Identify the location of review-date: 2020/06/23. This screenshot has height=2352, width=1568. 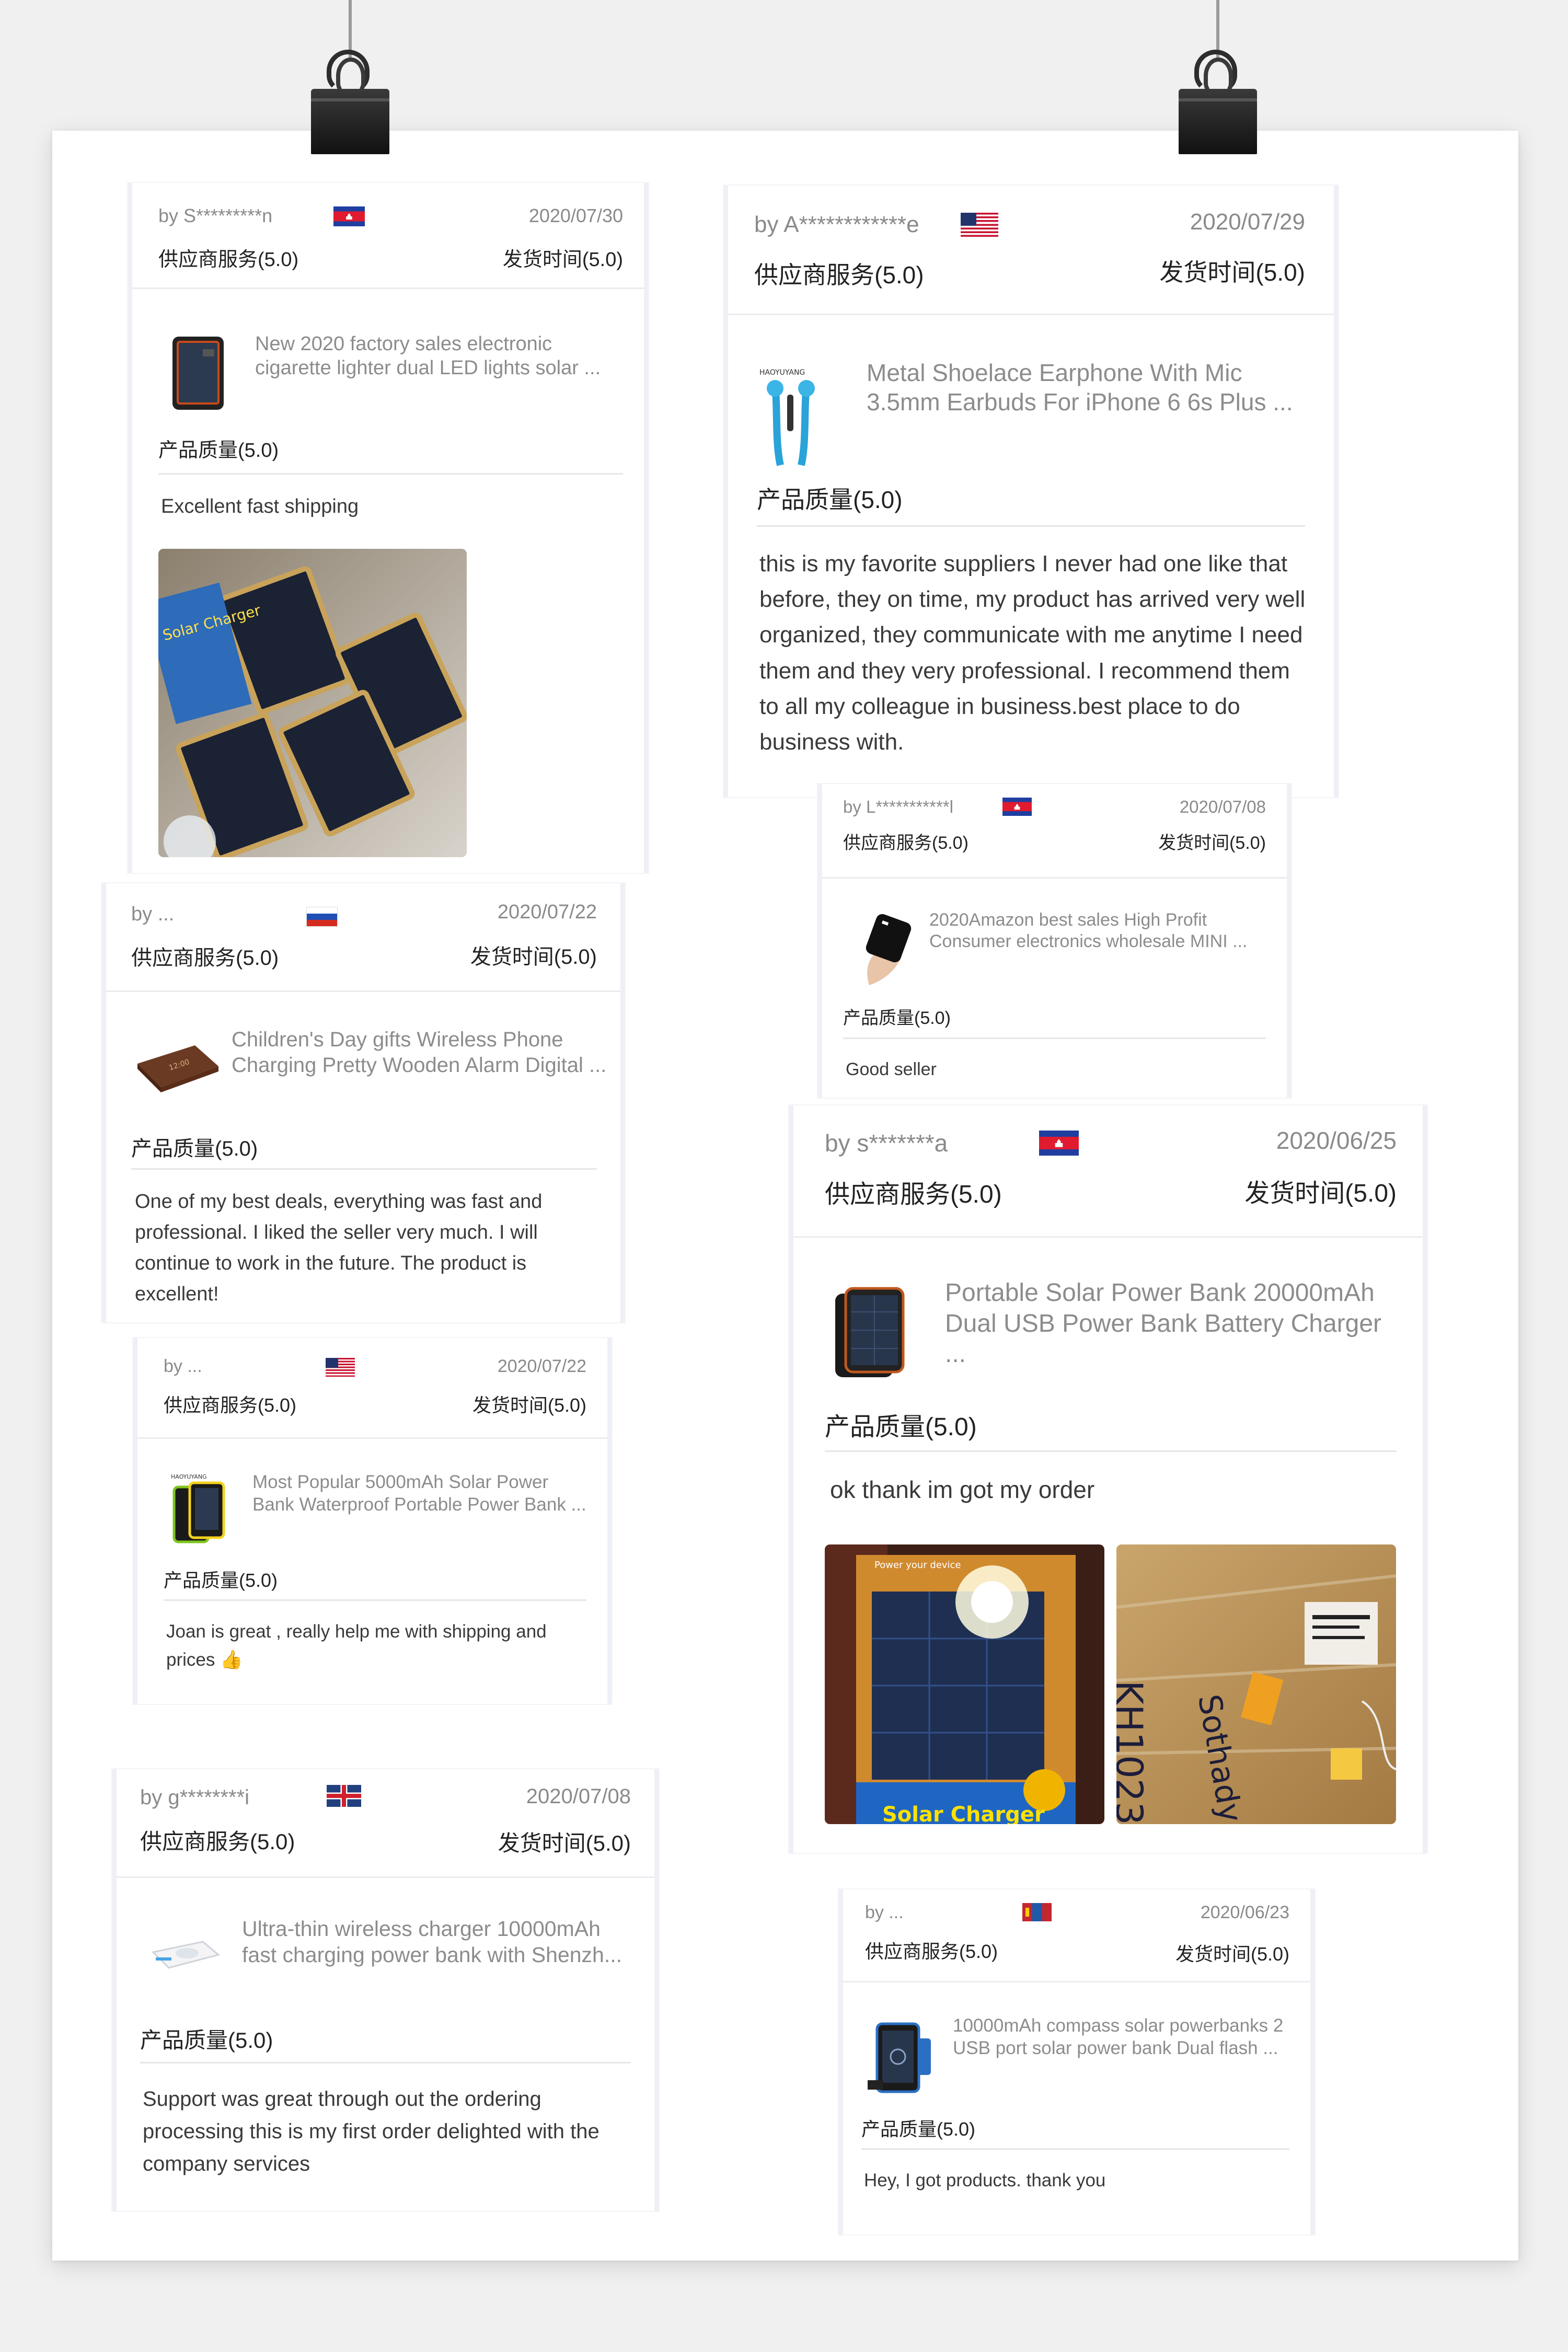
(1244, 1912).